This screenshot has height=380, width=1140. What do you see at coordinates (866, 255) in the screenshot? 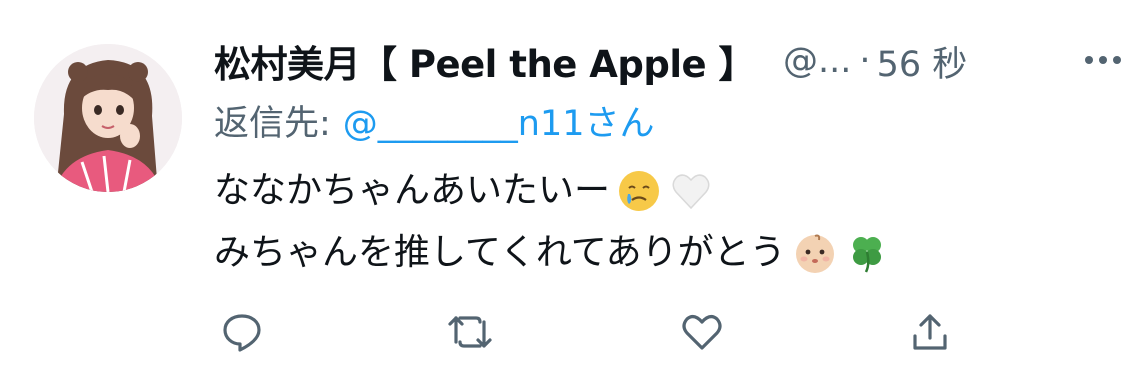
I see `four-leaf-clover-icon` at bounding box center [866, 255].